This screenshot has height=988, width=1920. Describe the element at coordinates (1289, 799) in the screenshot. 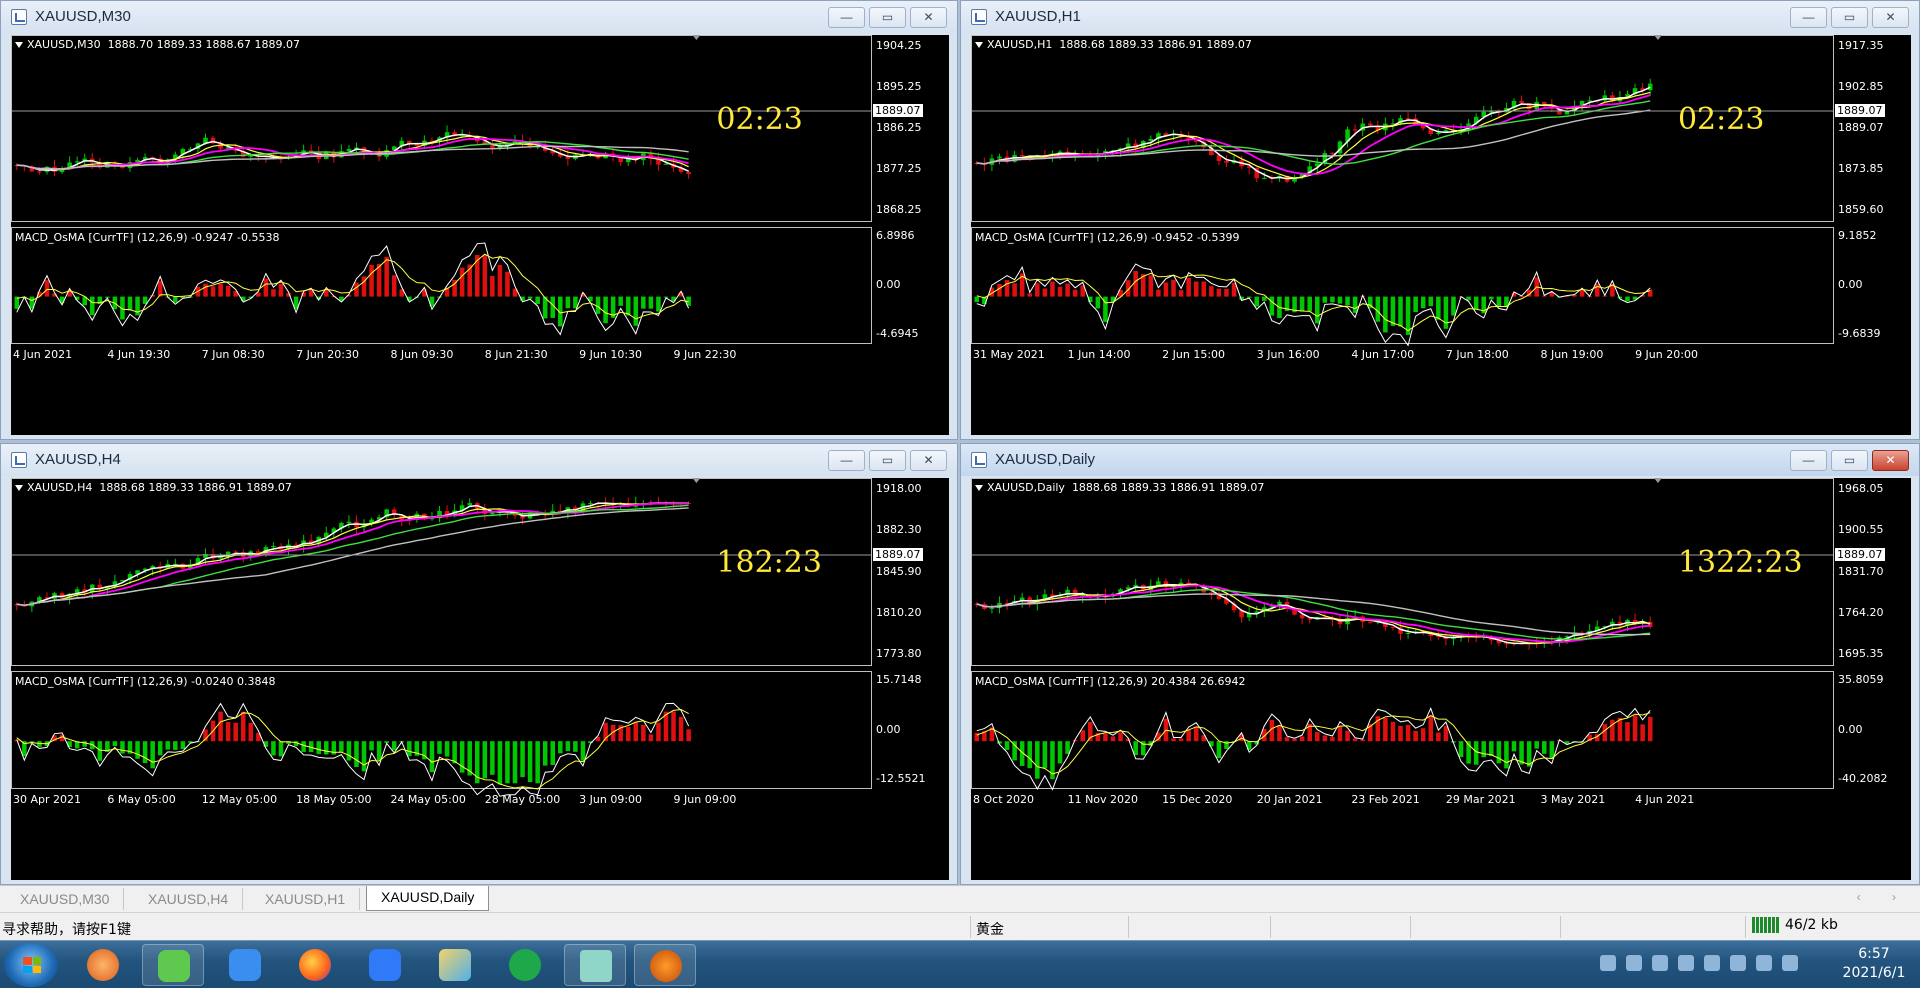

I see `time-axis-label: 20 Jan 2021` at that location.